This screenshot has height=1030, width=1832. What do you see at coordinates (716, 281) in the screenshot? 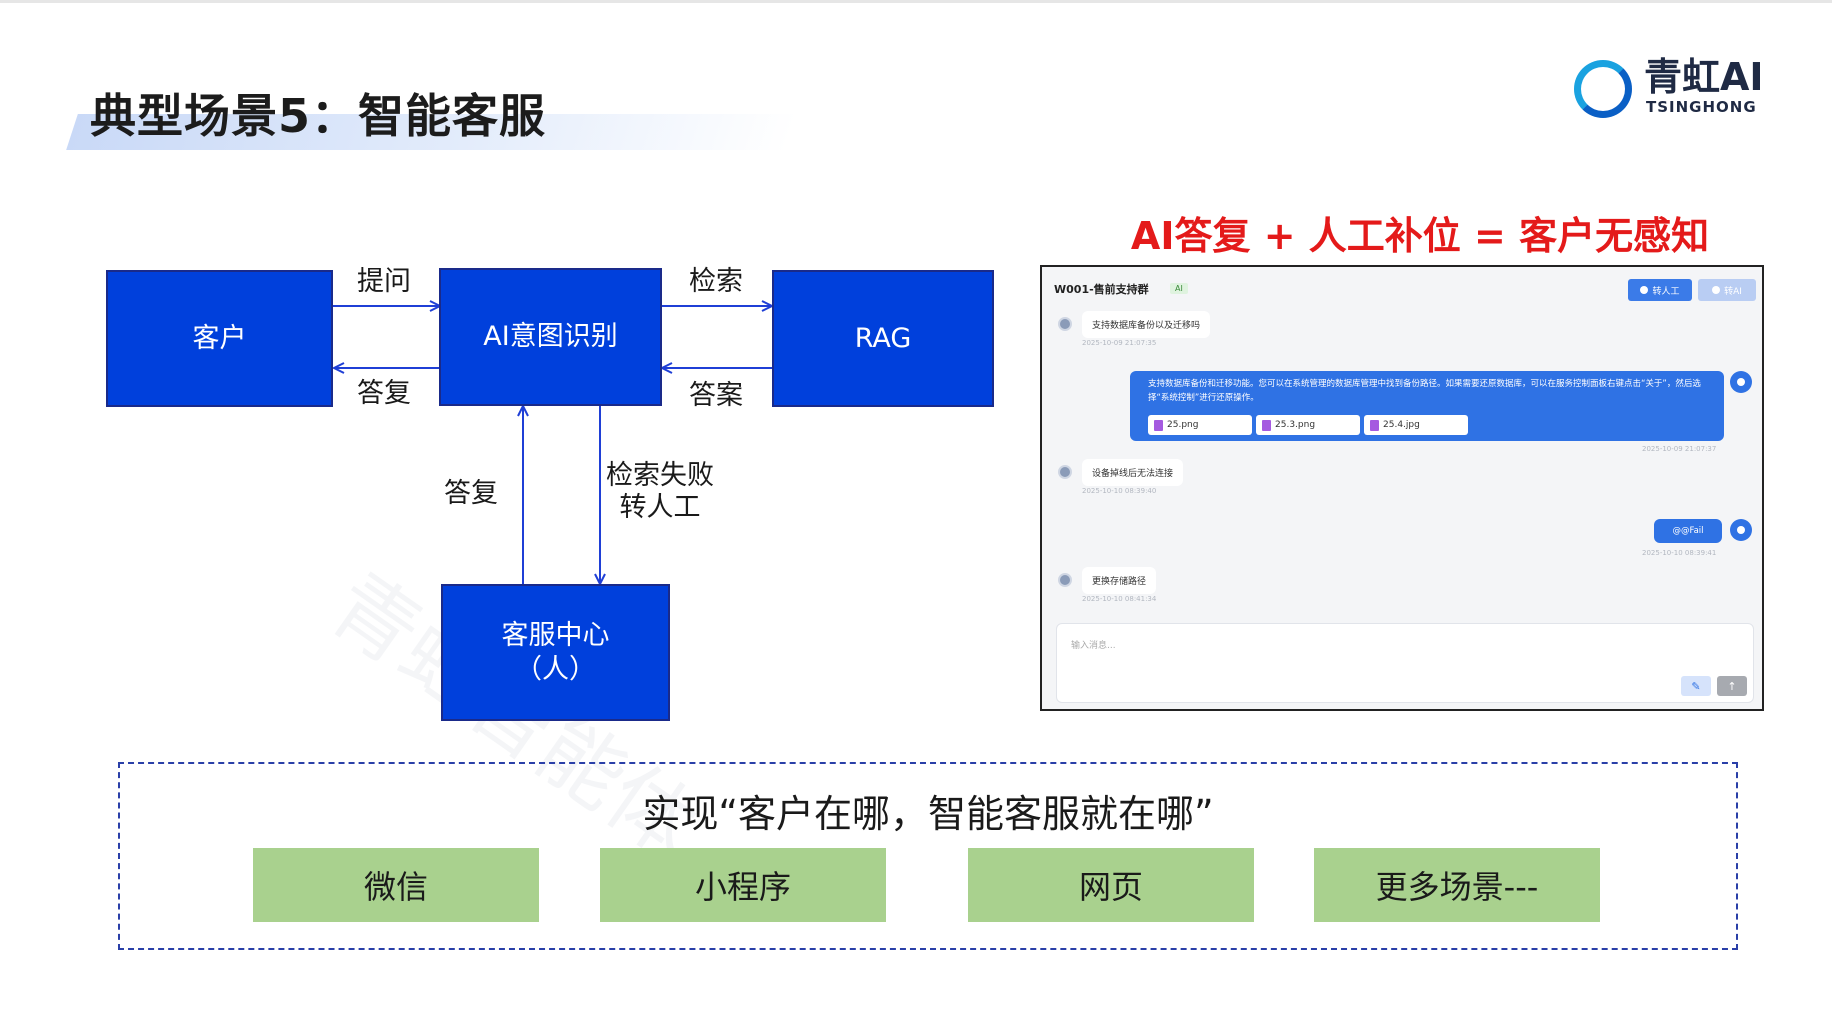
I see `edge-label-retrieve: 检索` at bounding box center [716, 281].